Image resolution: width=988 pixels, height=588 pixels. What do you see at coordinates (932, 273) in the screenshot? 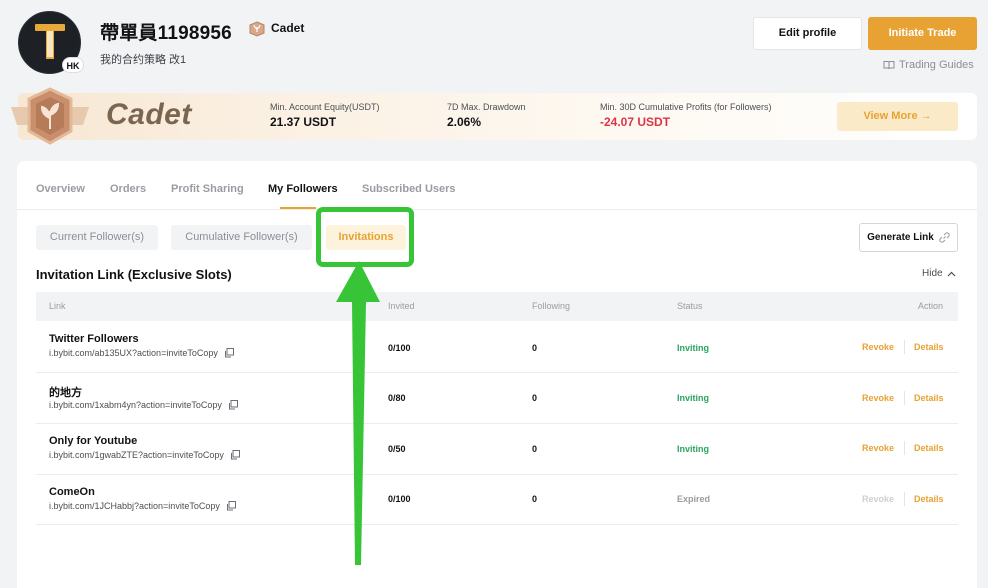
I see `hide-label: Hide` at bounding box center [932, 273].